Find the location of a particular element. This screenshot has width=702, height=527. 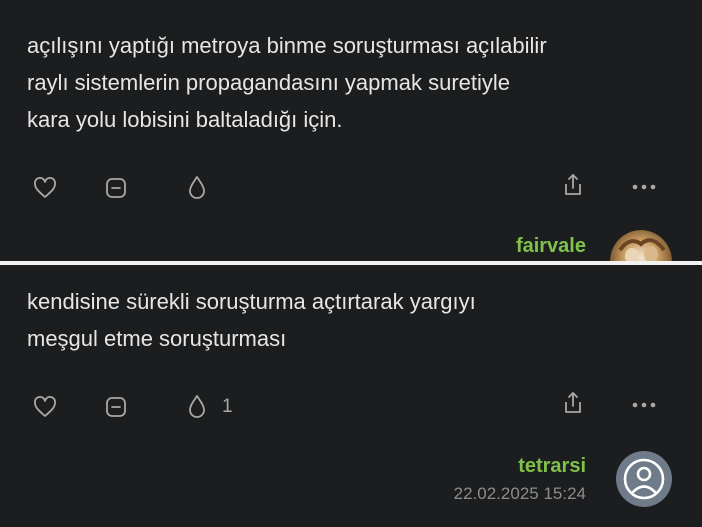

author-name: fairvale is located at coordinates (551, 246).